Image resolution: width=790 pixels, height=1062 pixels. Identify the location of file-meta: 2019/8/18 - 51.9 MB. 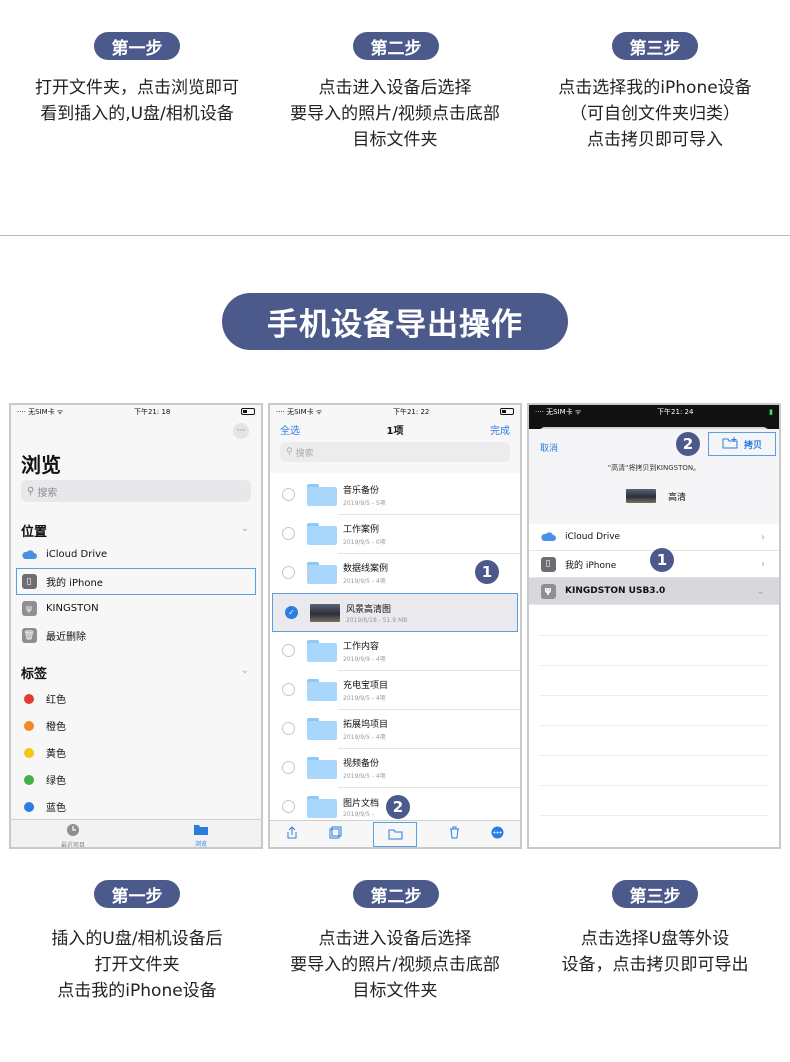
(377, 620).